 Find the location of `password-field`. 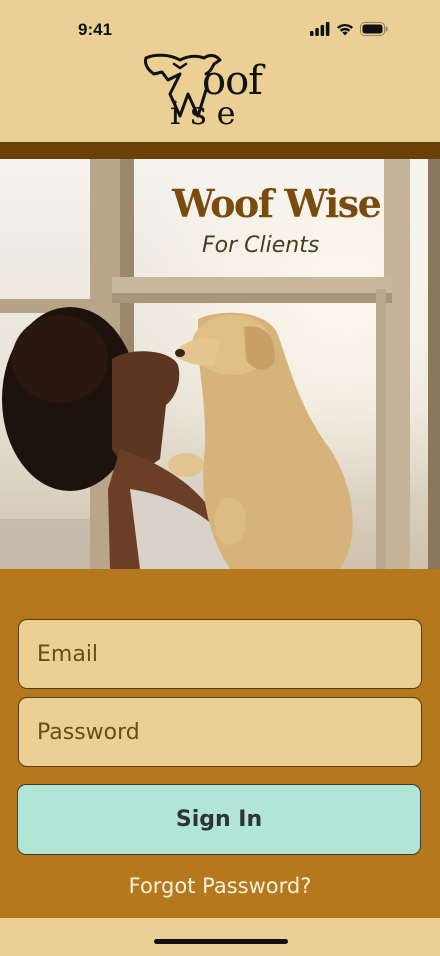

password-field is located at coordinates (220, 732).